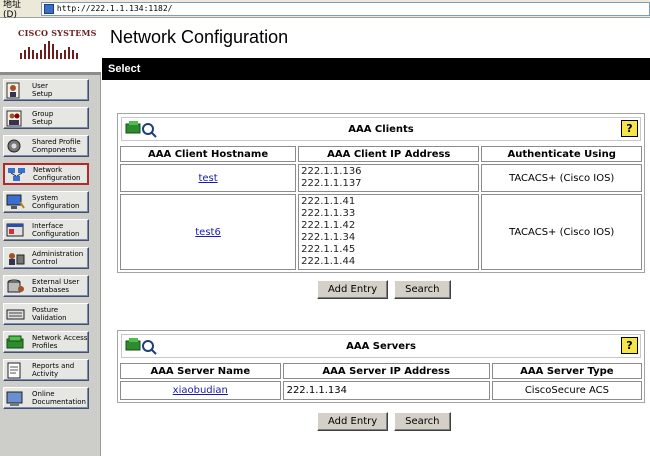  I want to click on table-row: xiaobudian 222.1.1.134 CiscoSecure ACS, so click(381, 390).